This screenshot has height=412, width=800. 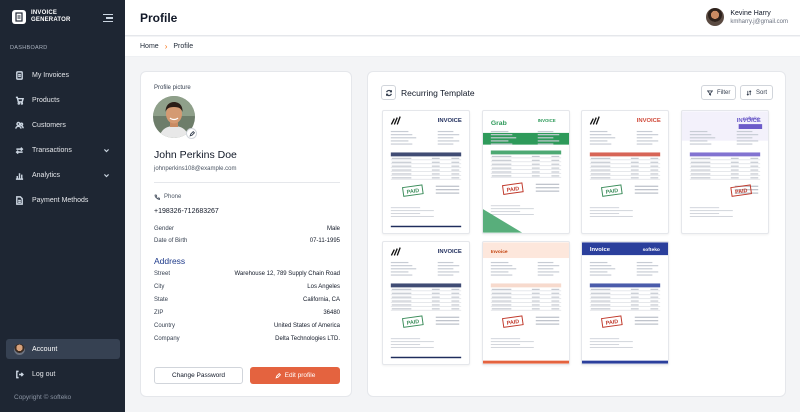 I want to click on template-thumbnail: Invoice PAID, so click(x=526, y=303).